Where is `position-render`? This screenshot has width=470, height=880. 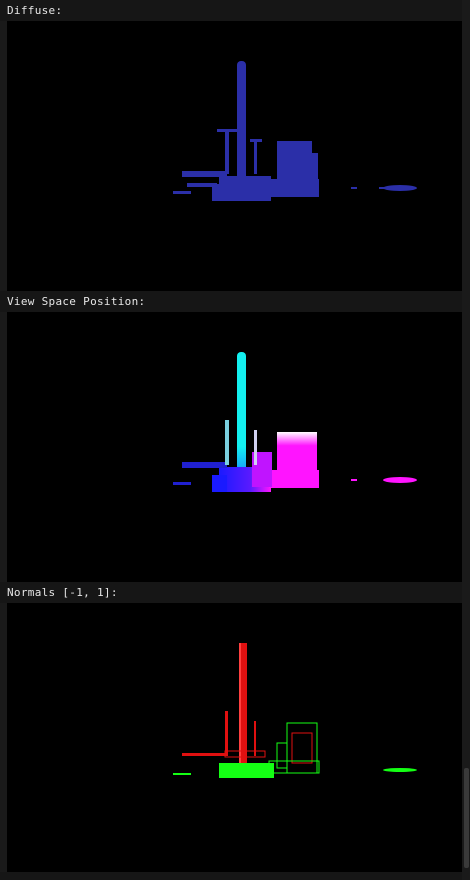
position-render is located at coordinates (295, 422).